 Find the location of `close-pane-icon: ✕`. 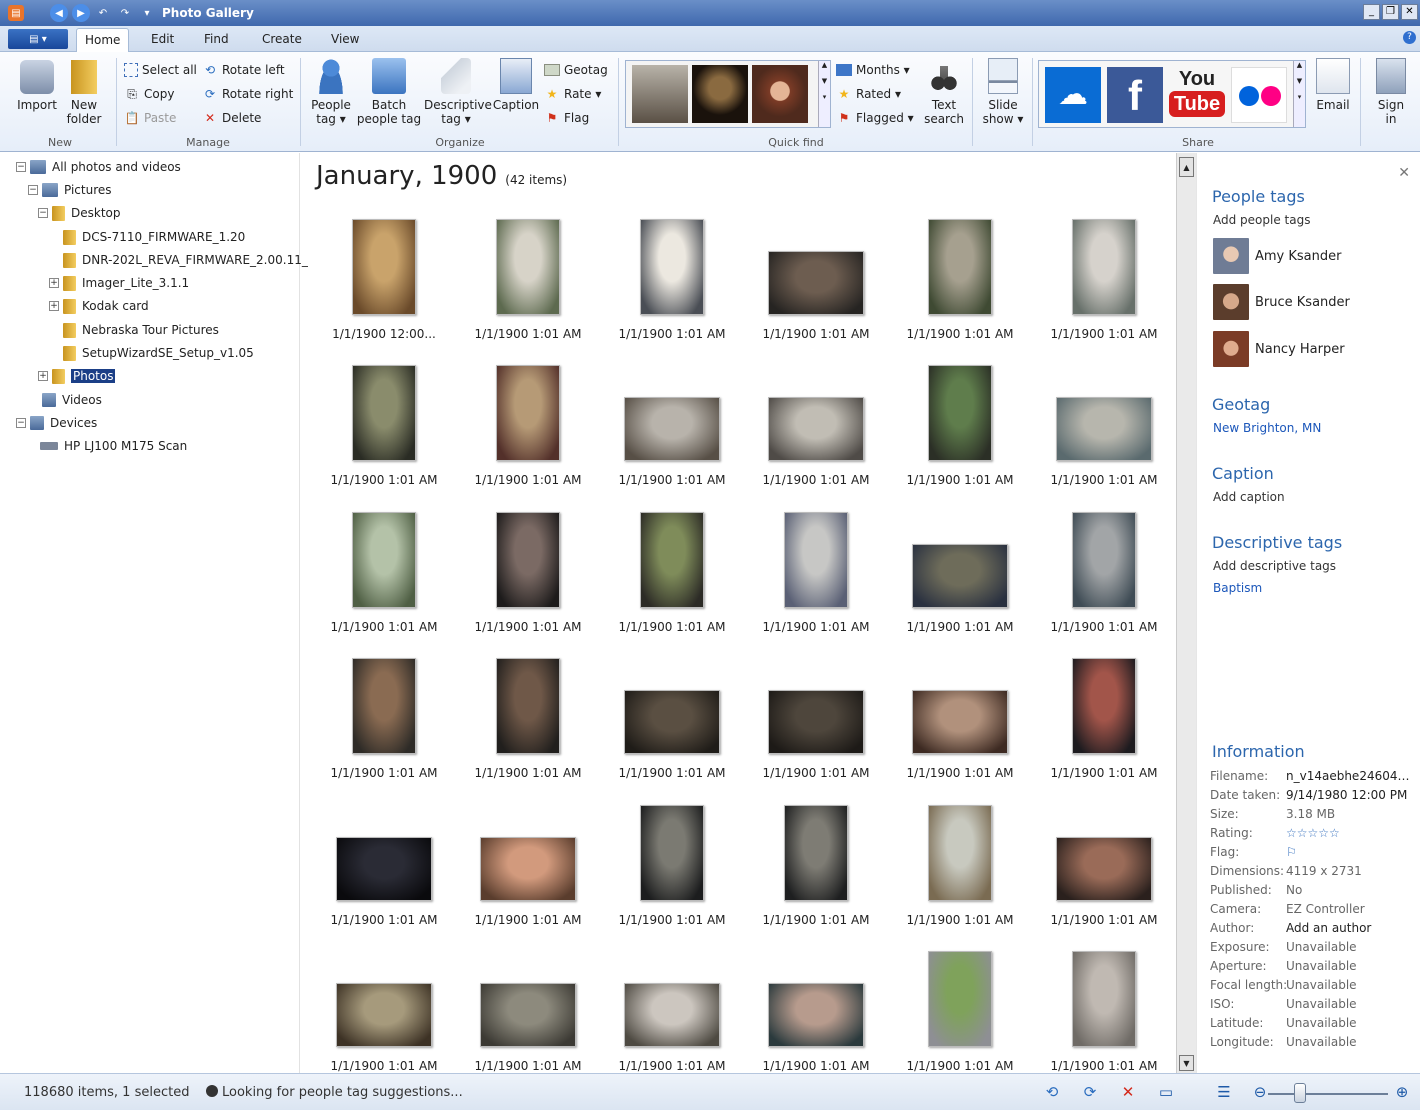

close-pane-icon: ✕ is located at coordinates (1404, 173).